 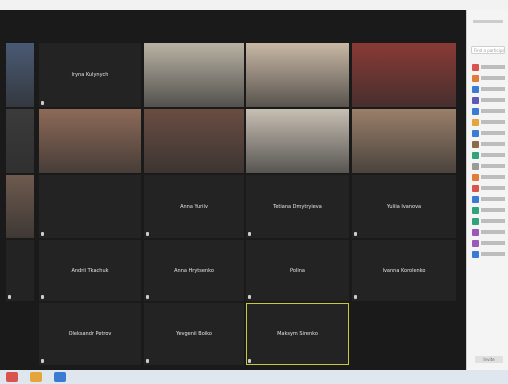 I want to click on participant-tile: Ivanna Korolenko, so click(x=404, y=270).